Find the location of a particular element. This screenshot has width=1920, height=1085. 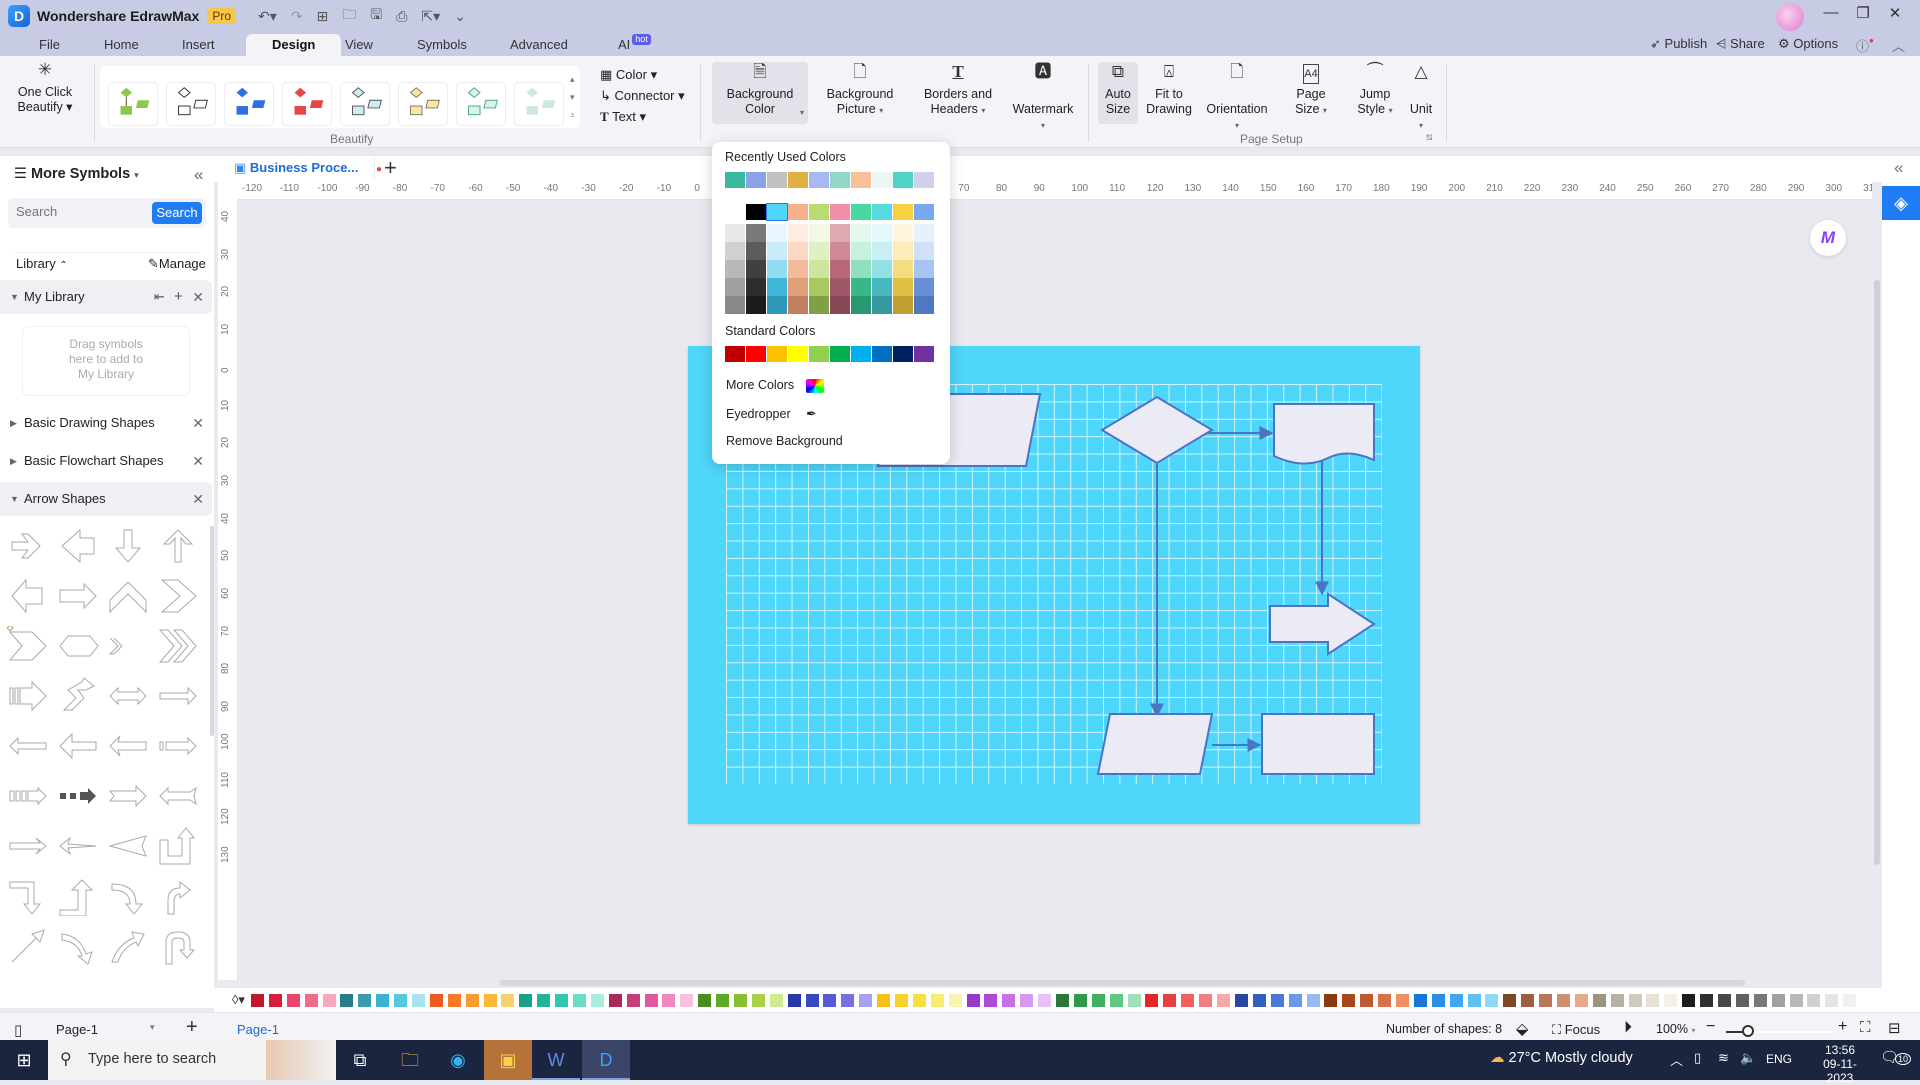

page-tab-active: Page-1 is located at coordinates (258, 1029).